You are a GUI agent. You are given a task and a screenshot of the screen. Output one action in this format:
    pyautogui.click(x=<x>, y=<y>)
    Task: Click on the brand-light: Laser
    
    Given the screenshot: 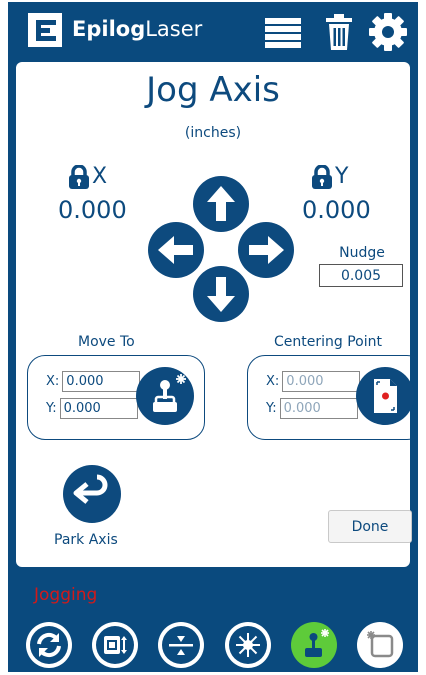 What is the action you would take?
    pyautogui.click(x=174, y=29)
    